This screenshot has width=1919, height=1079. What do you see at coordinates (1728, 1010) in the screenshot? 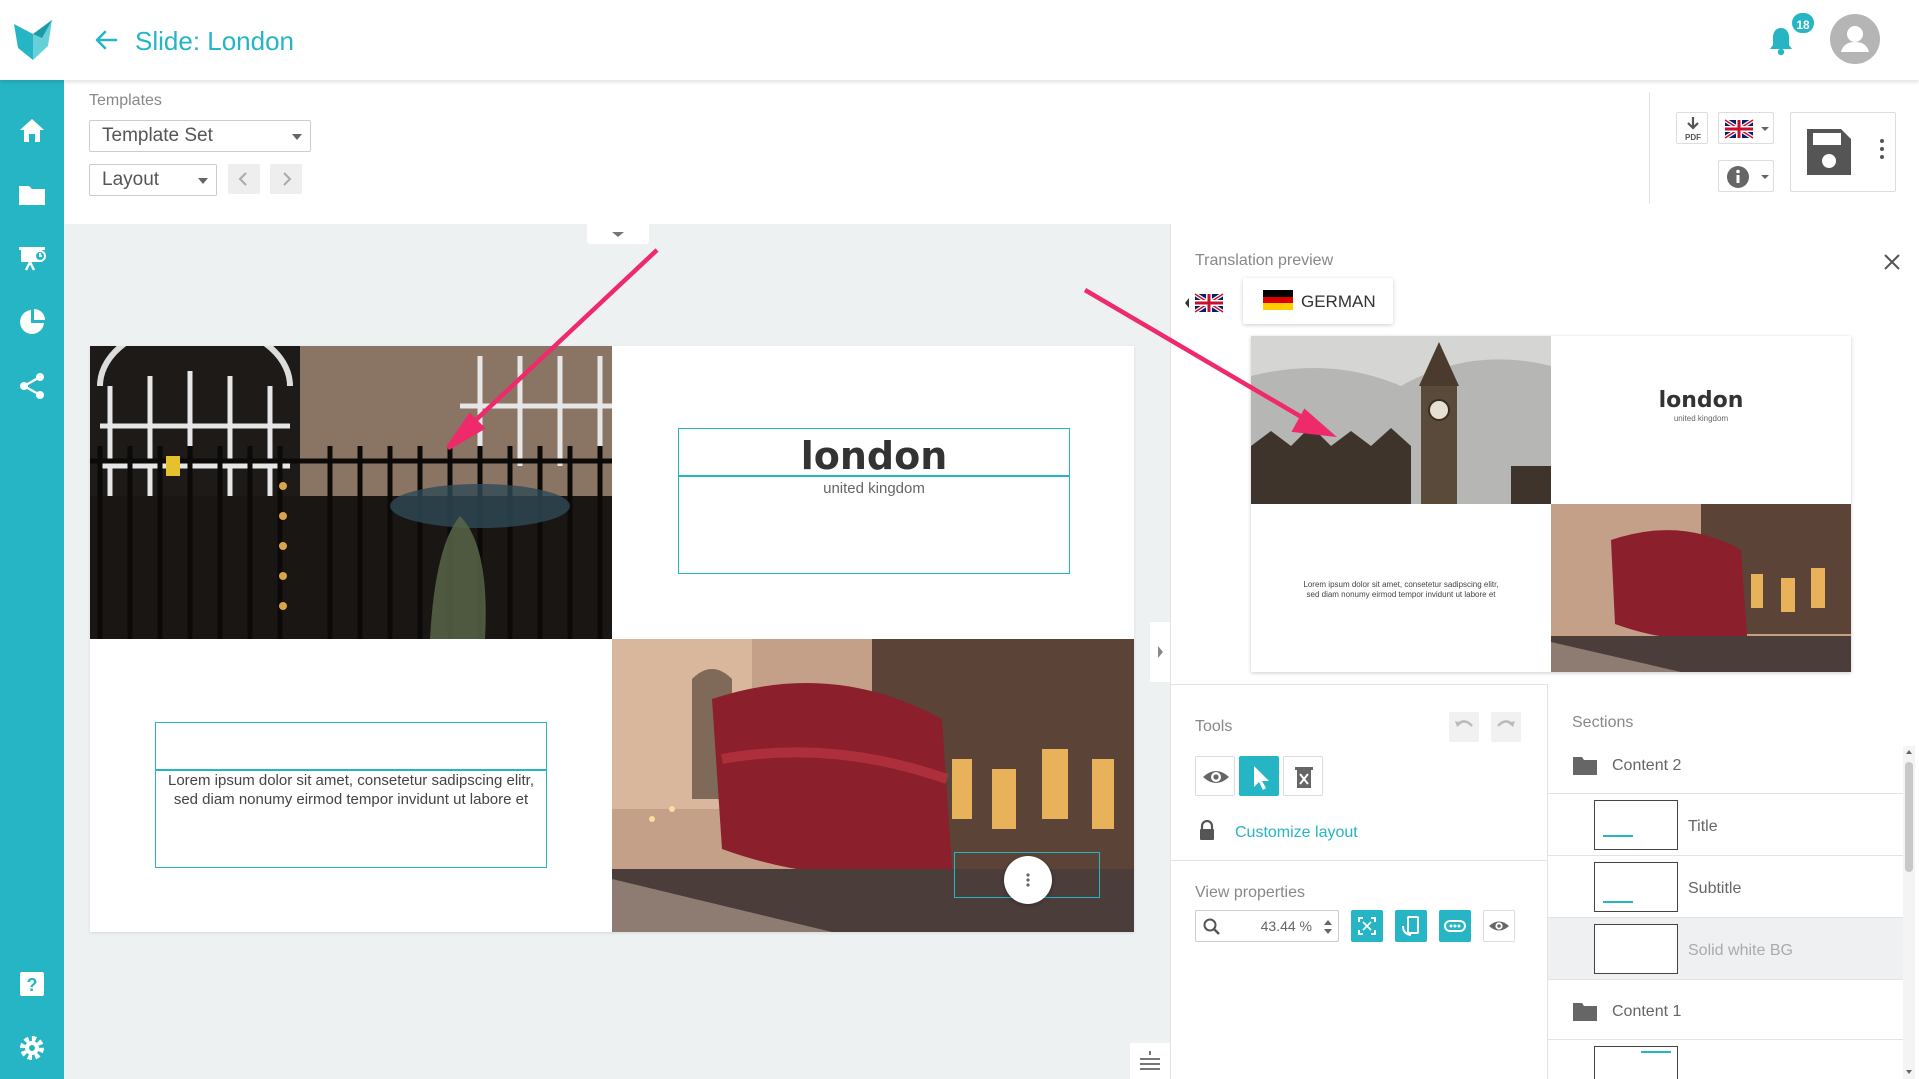
I see `section-folder-content-1: Content 1` at bounding box center [1728, 1010].